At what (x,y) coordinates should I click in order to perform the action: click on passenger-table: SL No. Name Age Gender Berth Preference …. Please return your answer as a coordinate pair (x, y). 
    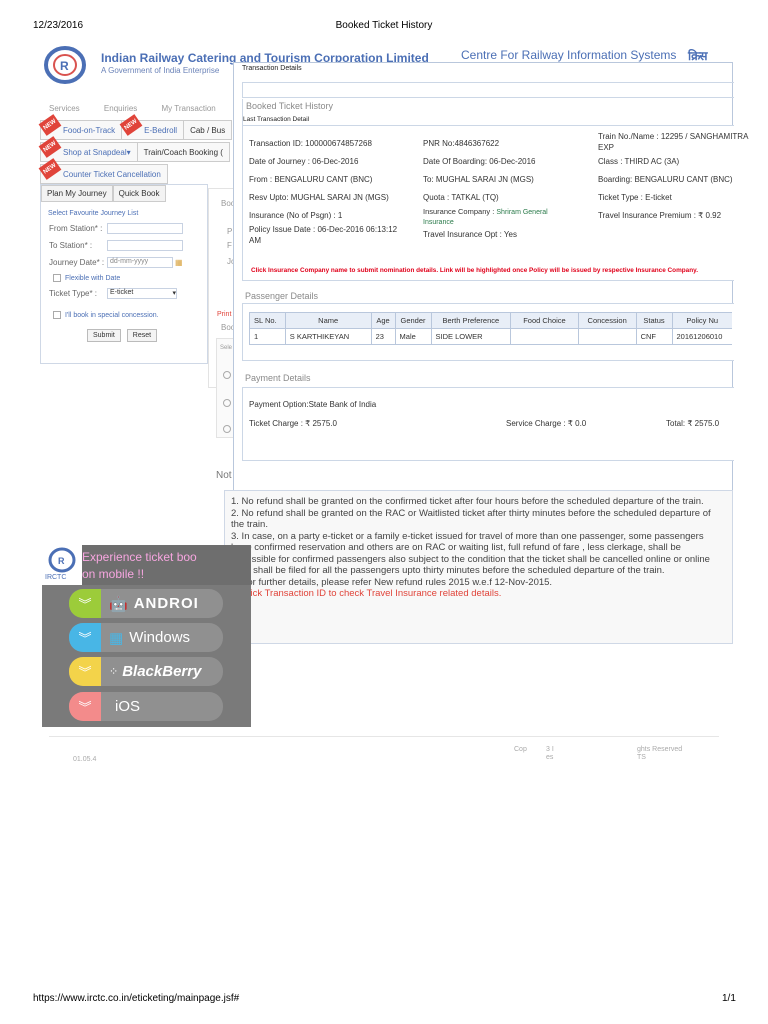
    Looking at the image, I should click on (490, 328).